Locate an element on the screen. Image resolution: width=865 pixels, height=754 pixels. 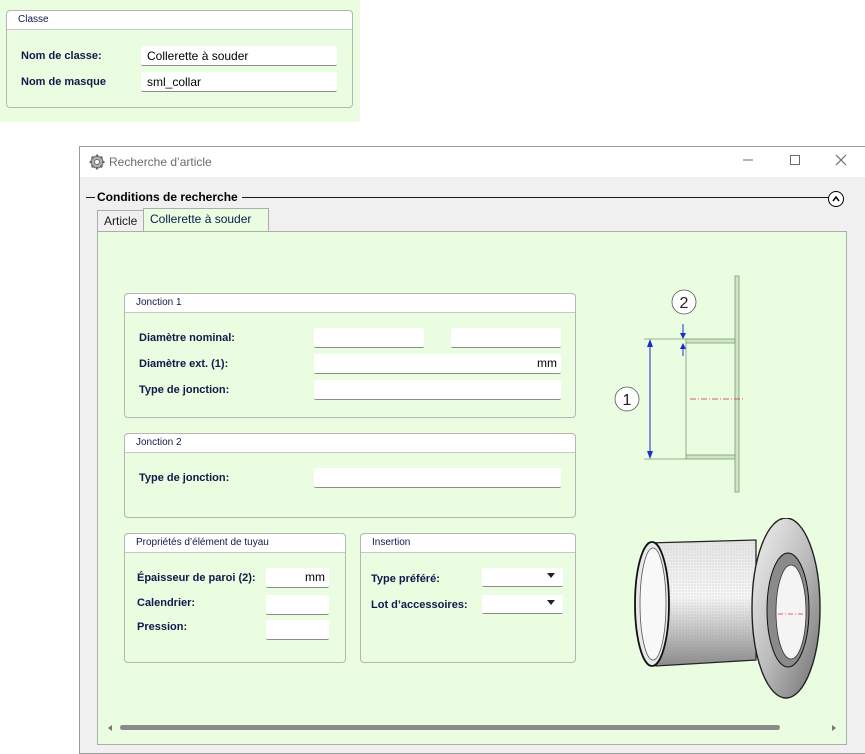
title-bar: Recherche d’article is located at coordinates (472, 162).